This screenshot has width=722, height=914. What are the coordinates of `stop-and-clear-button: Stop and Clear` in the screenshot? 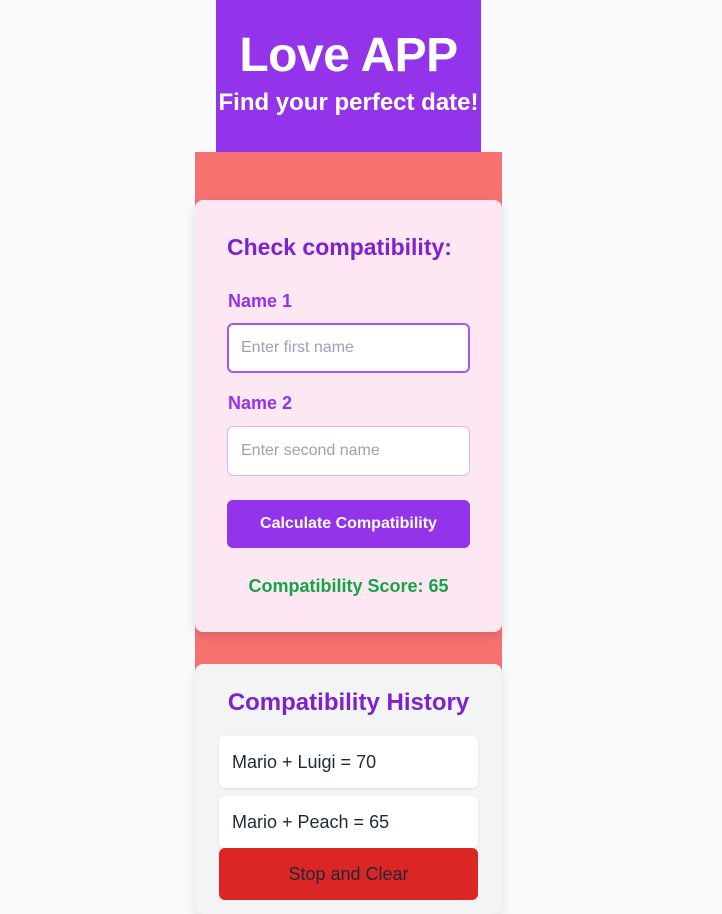 It's located at (348, 874).